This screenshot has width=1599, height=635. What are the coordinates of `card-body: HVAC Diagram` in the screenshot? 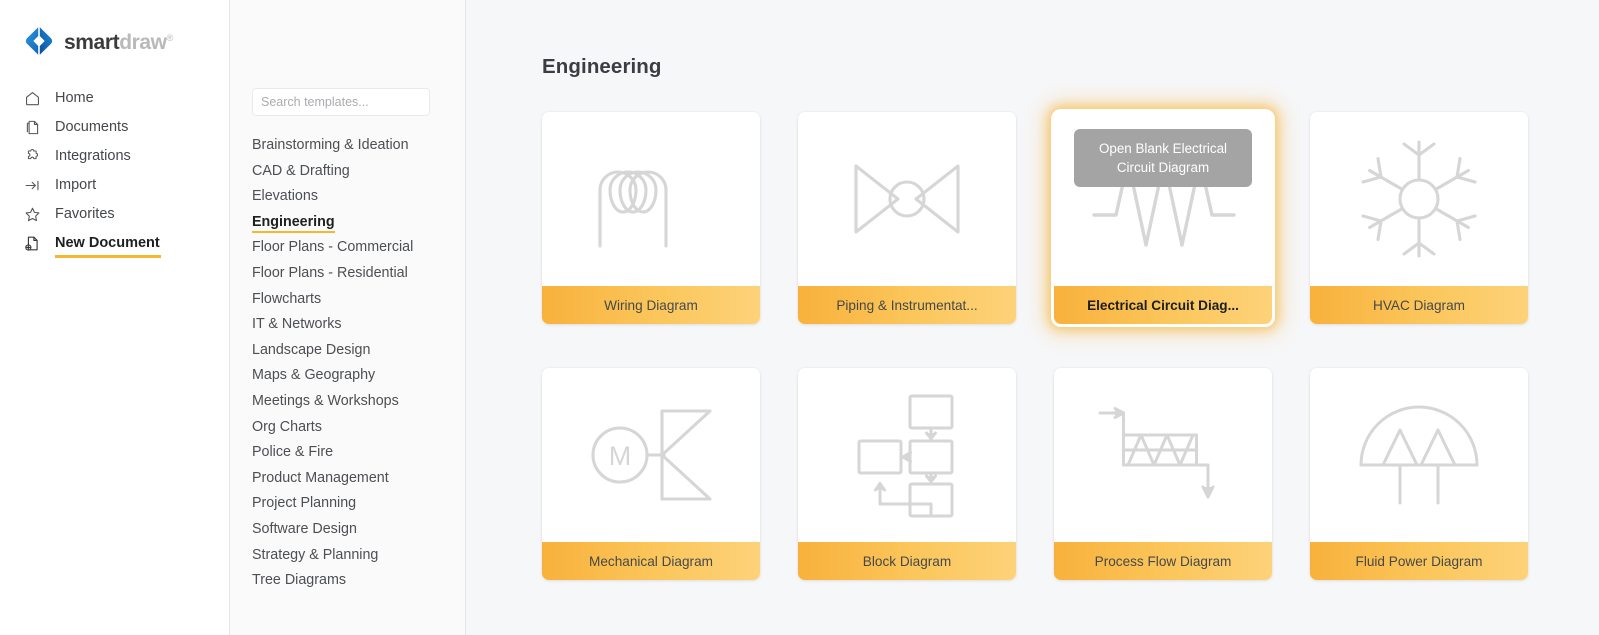 It's located at (1419, 218).